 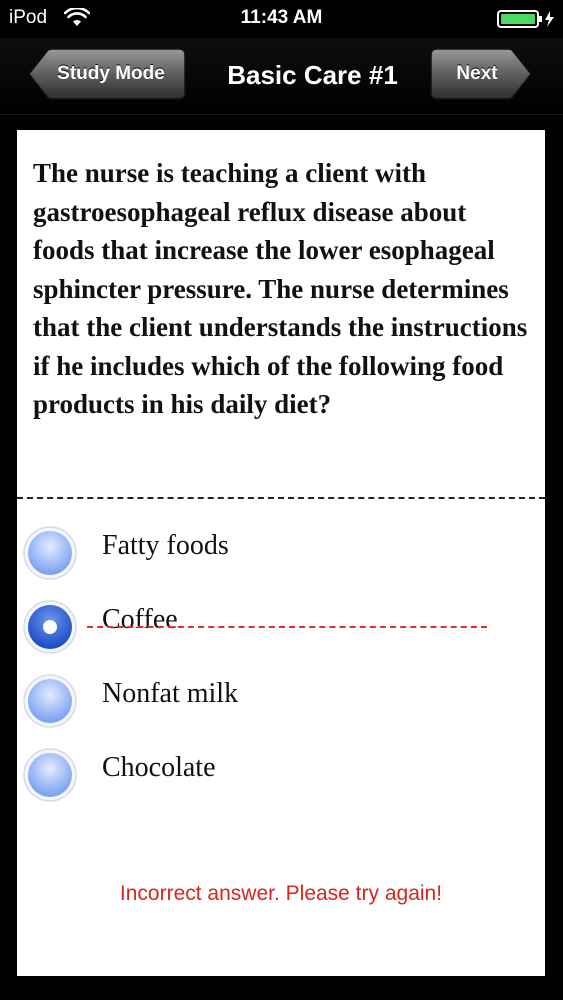 I want to click on clock: 11:43 AM, so click(x=281, y=17).